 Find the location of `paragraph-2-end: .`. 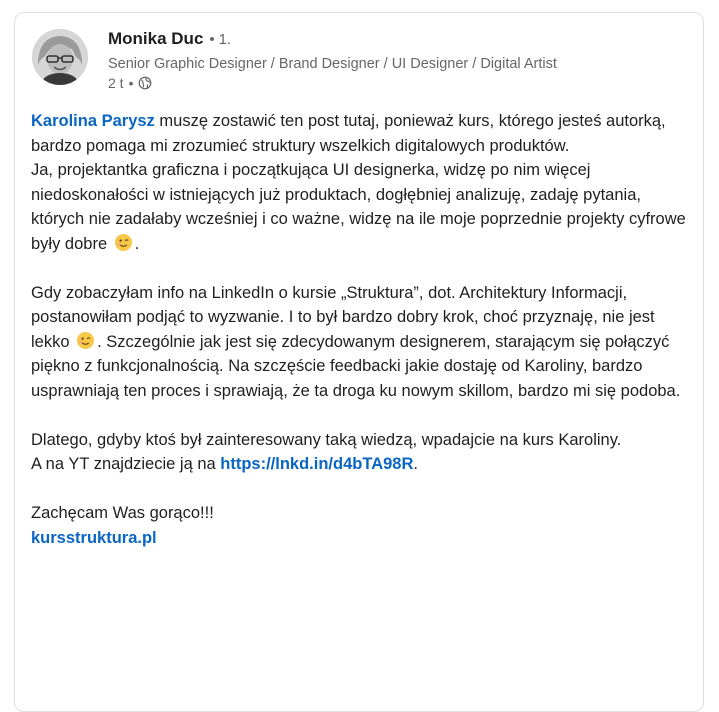

paragraph-2-end: . is located at coordinates (137, 243).